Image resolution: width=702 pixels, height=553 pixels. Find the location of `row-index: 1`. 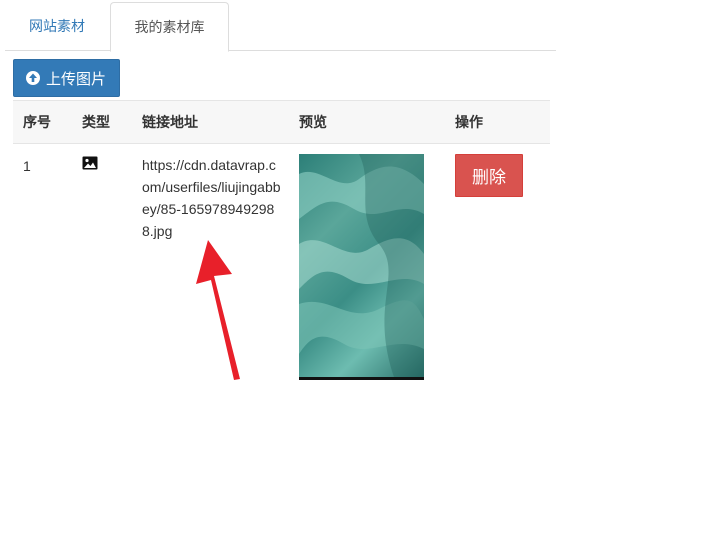

row-index: 1 is located at coordinates (27, 166).